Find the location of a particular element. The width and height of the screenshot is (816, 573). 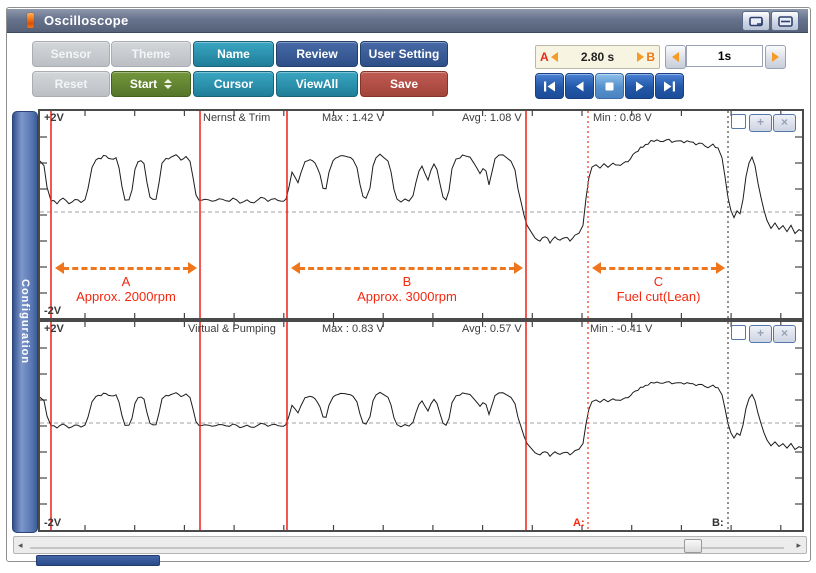

timebase-decrease-button is located at coordinates (675, 57).